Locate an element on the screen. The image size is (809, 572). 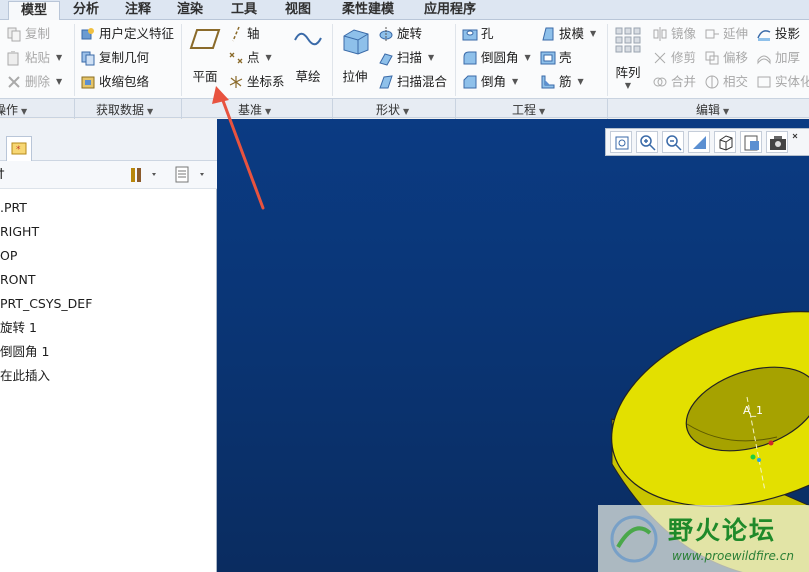
tree-item-right: RIGHT is located at coordinates (19, 232).